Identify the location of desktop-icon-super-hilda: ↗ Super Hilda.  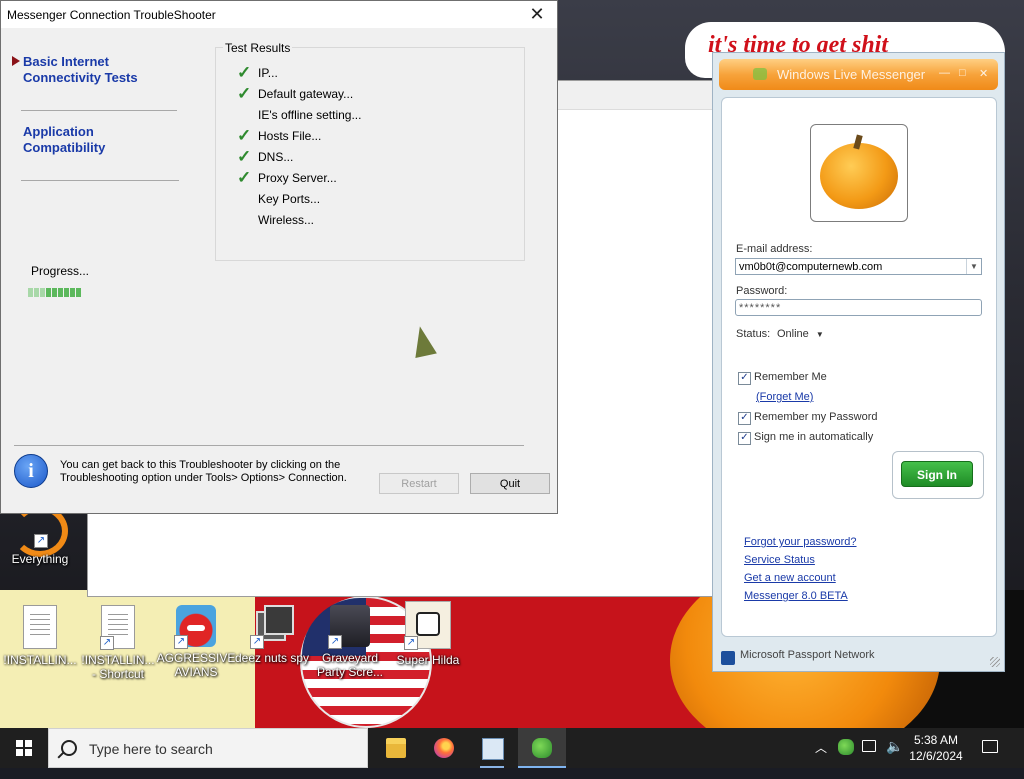
(428, 634).